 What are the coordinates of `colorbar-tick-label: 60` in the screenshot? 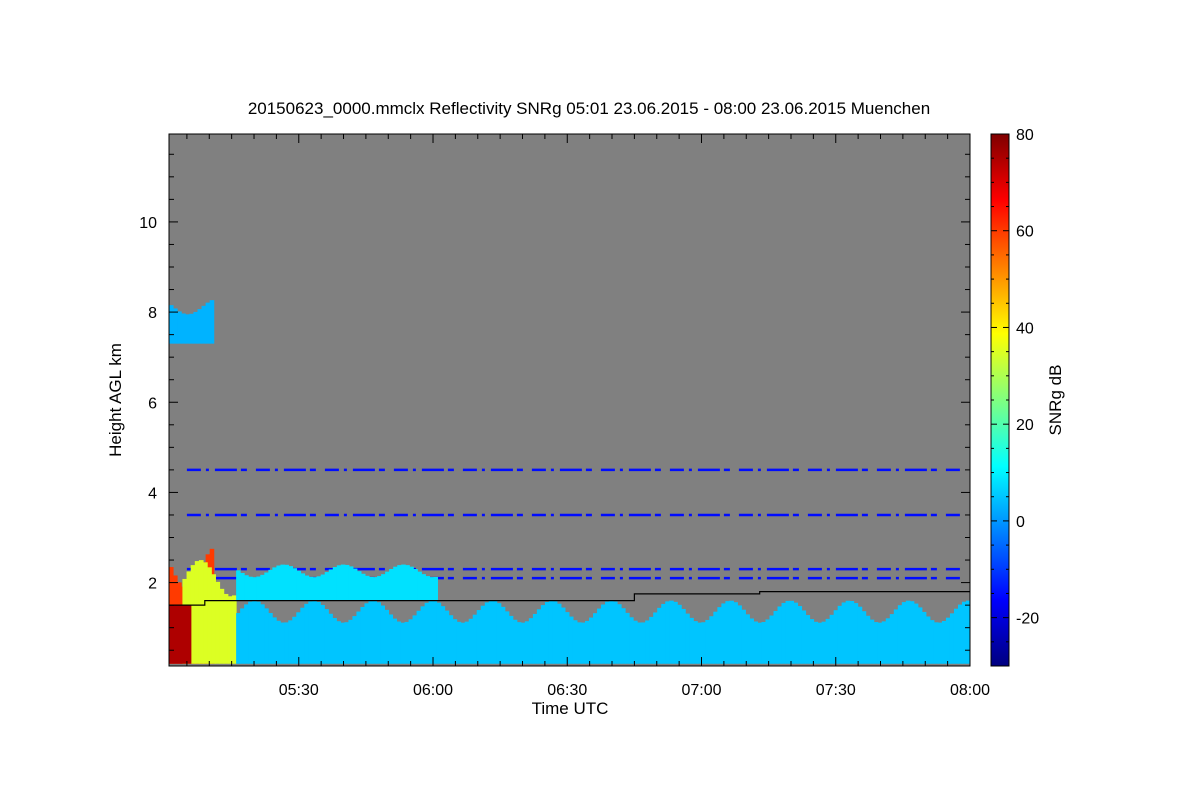 It's located at (1025, 232).